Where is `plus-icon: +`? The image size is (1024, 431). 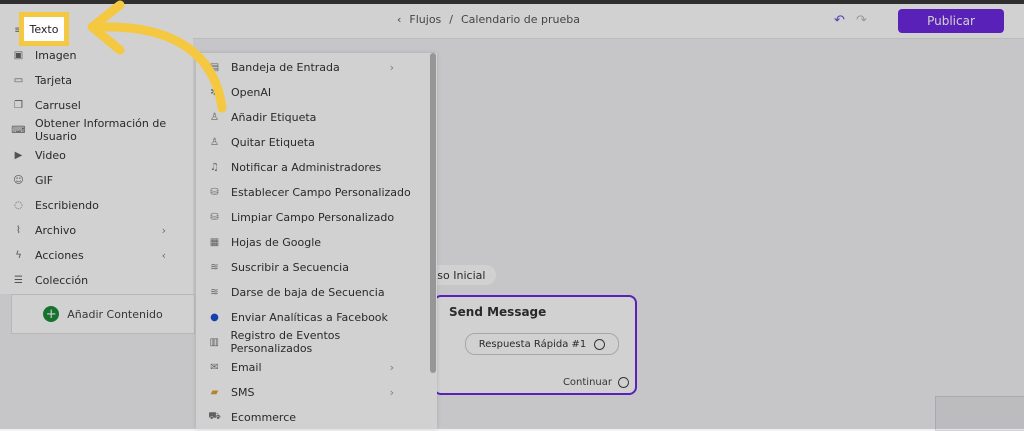 plus-icon: + is located at coordinates (51, 314).